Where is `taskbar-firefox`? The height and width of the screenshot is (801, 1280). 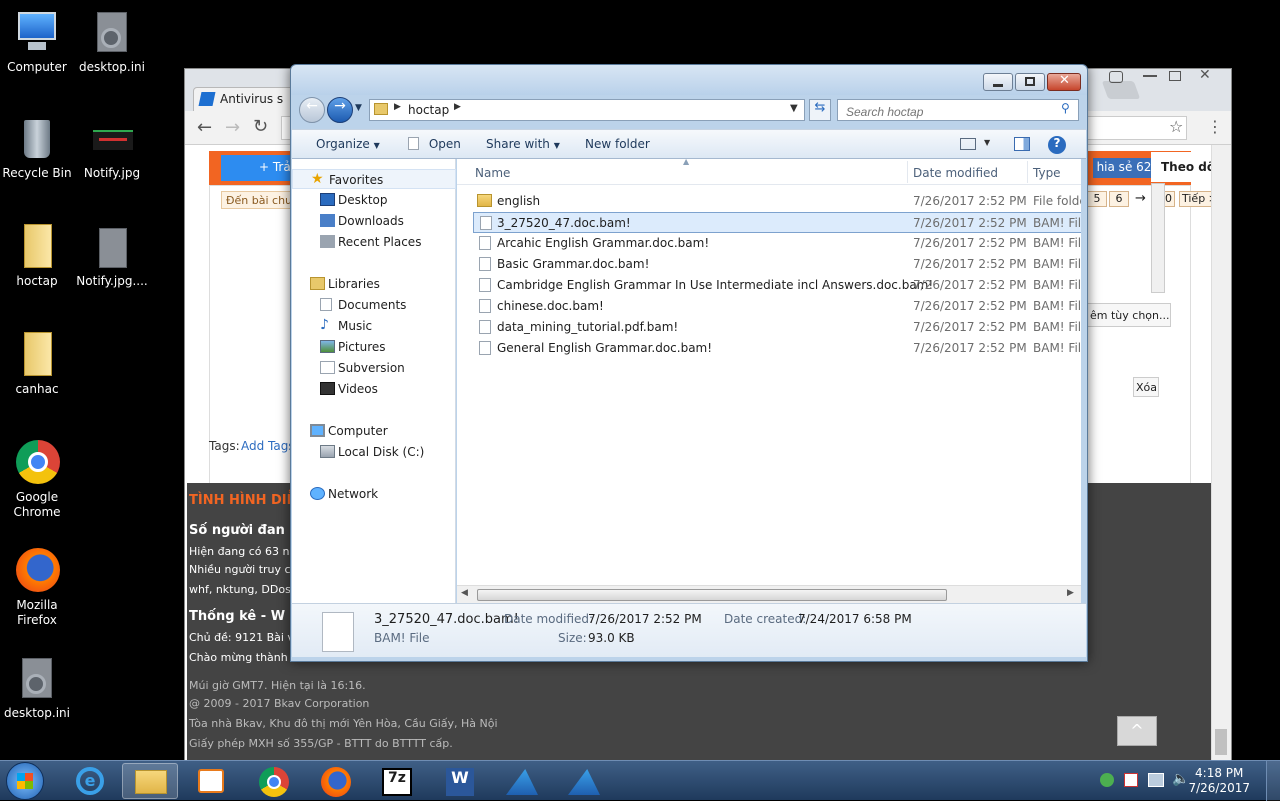 taskbar-firefox is located at coordinates (336, 781).